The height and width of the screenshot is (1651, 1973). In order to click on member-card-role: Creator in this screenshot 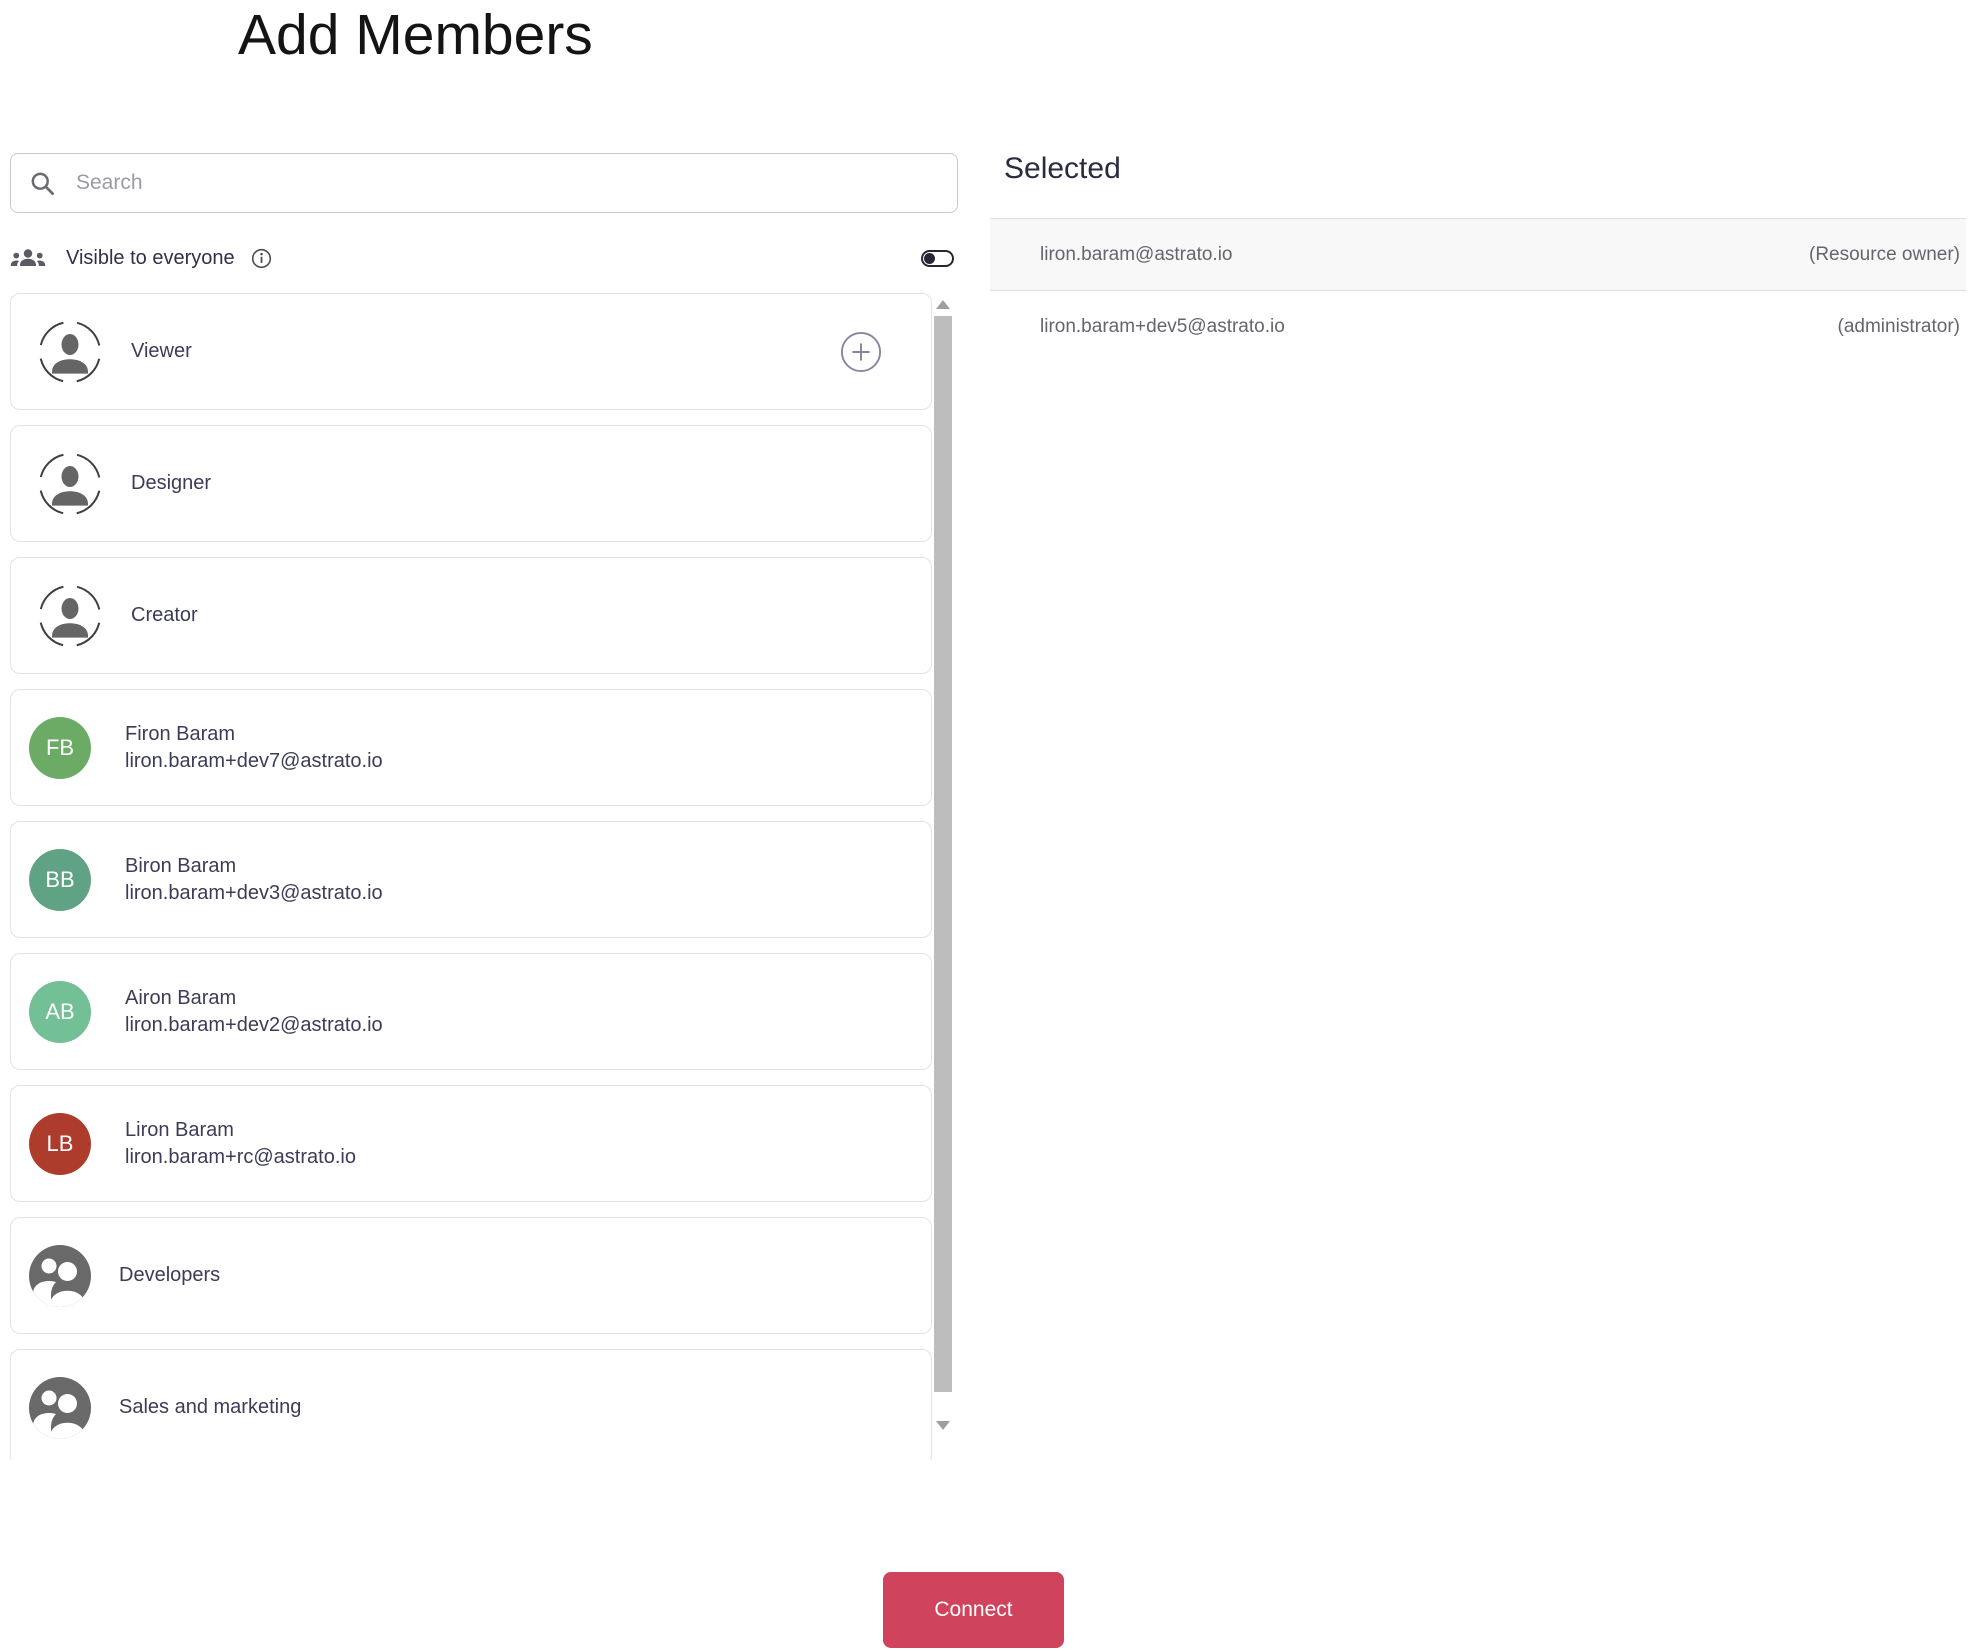, I will do `click(471, 615)`.